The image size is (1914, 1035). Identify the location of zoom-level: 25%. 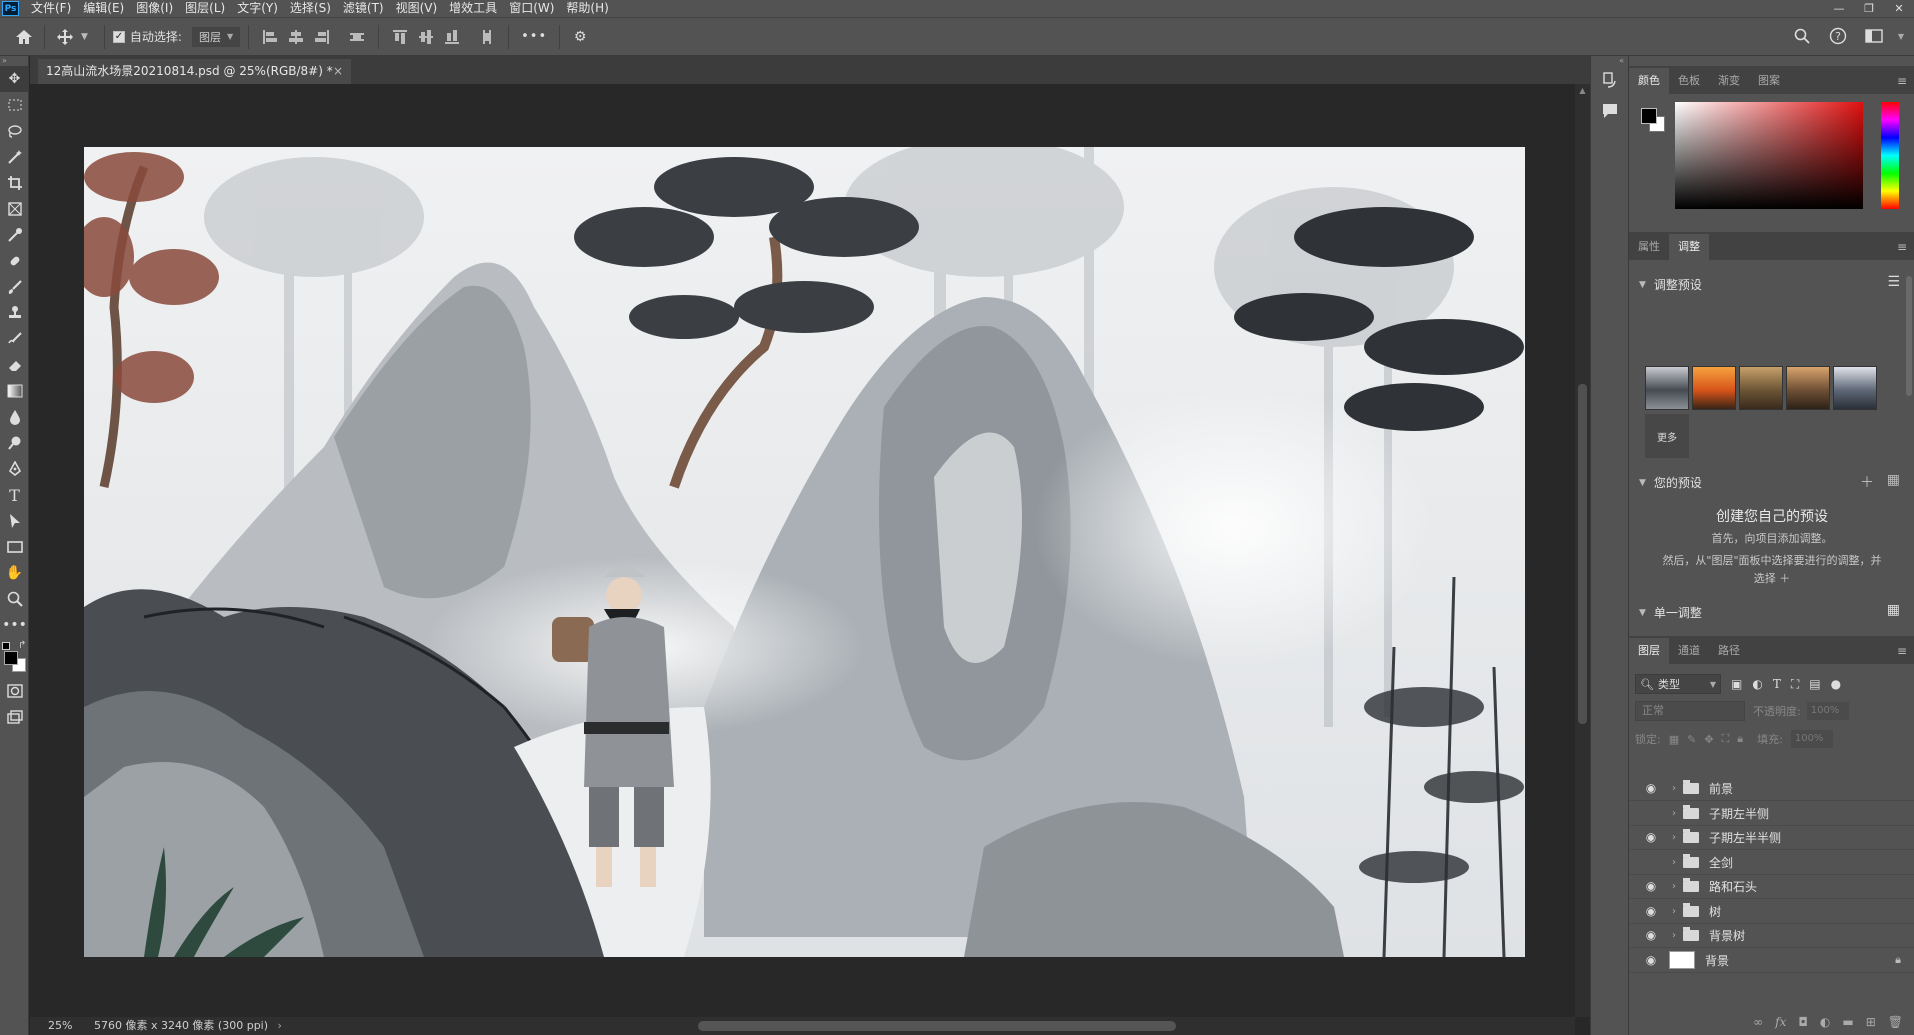
(60, 1025).